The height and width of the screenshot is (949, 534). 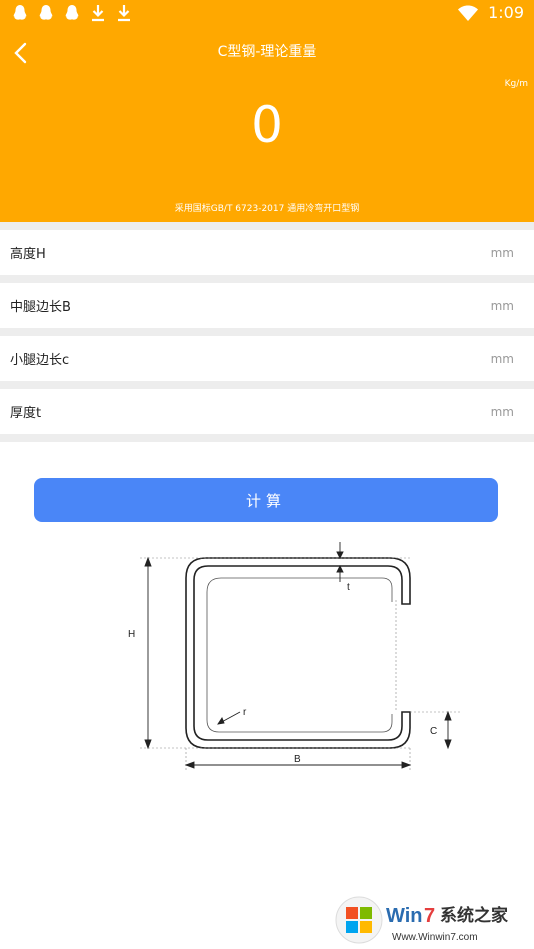 I want to click on field-label: 小腿边长c, so click(x=40, y=360).